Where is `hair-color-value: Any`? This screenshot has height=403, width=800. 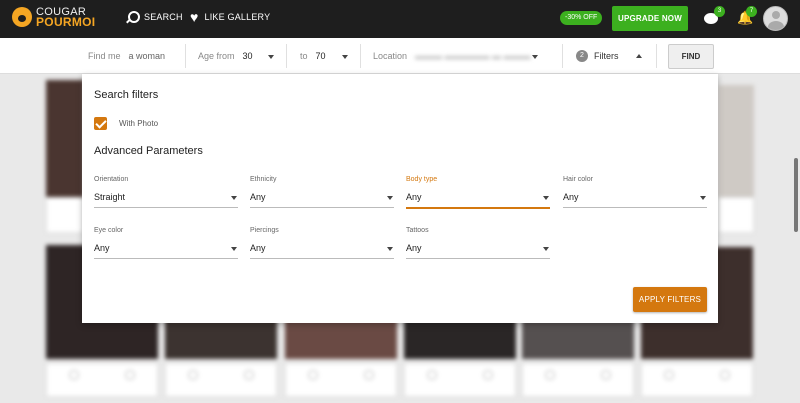 hair-color-value: Any is located at coordinates (571, 197).